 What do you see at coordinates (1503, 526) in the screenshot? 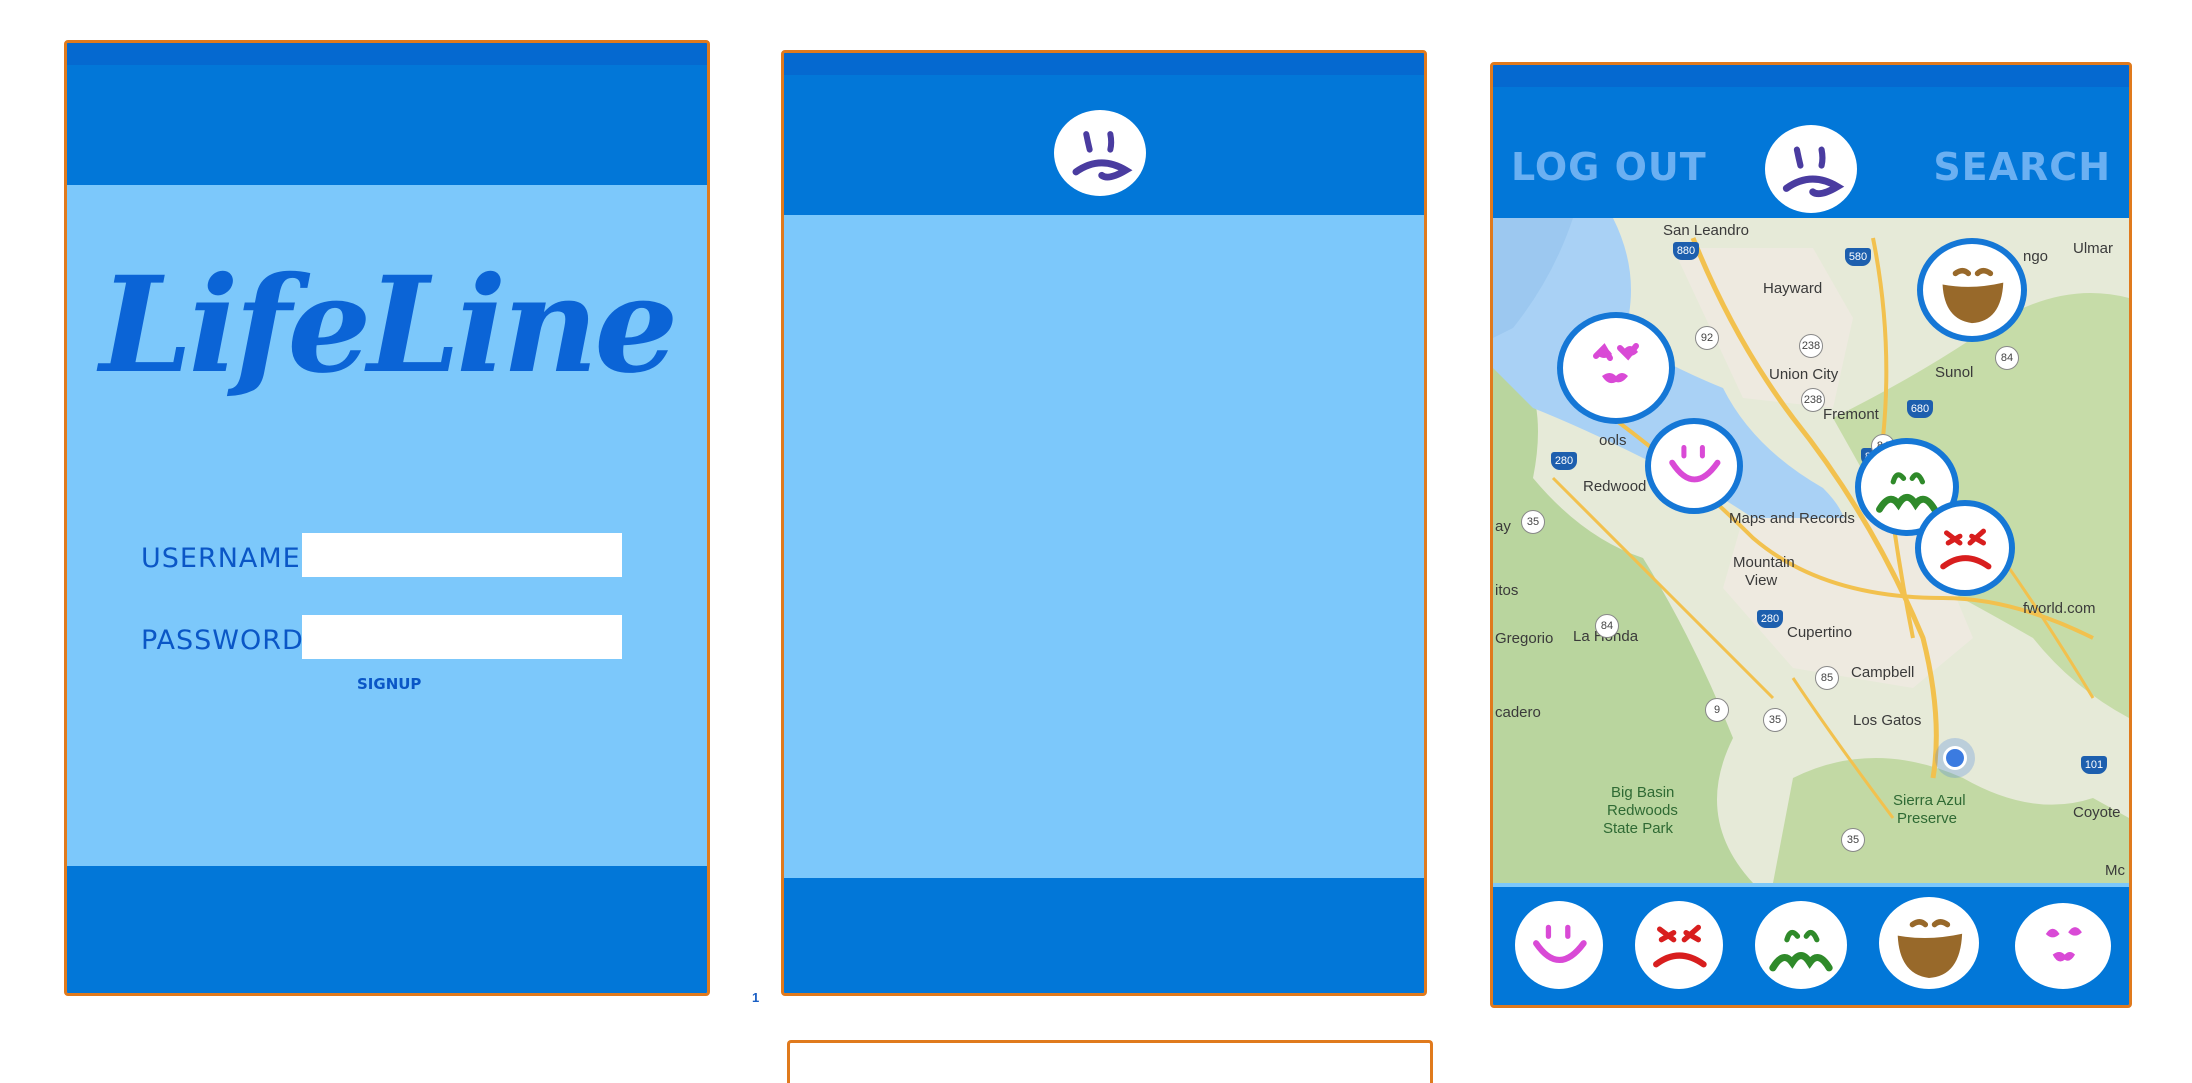
I see `map-label: ay` at bounding box center [1503, 526].